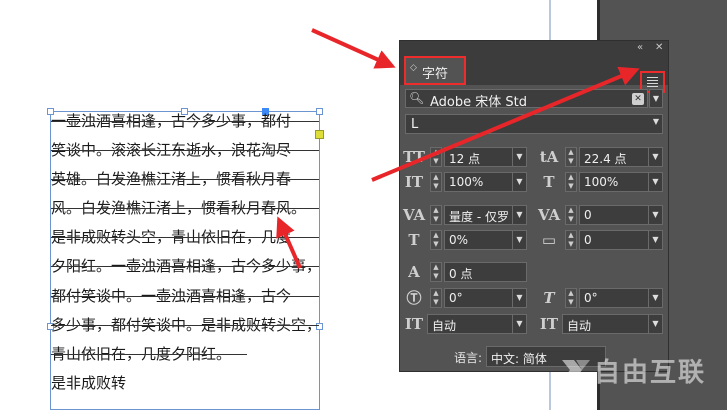  I want to click on grid-after-select: 自动 ▼, so click(612, 324).